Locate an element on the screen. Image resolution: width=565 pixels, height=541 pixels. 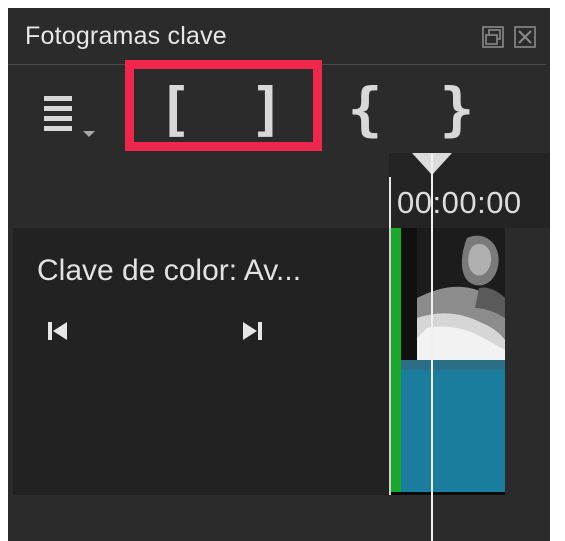
menu-button is located at coordinates (67, 109).